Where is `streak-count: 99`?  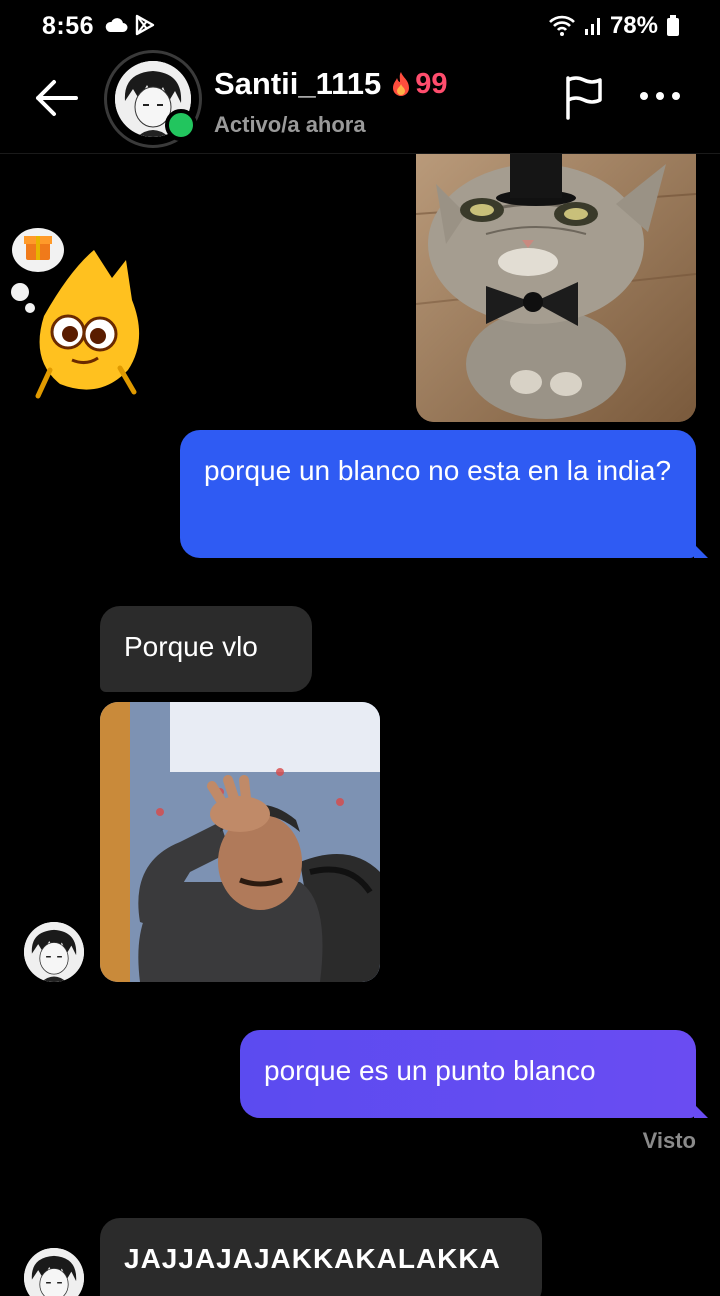
streak-count: 99 is located at coordinates (431, 83).